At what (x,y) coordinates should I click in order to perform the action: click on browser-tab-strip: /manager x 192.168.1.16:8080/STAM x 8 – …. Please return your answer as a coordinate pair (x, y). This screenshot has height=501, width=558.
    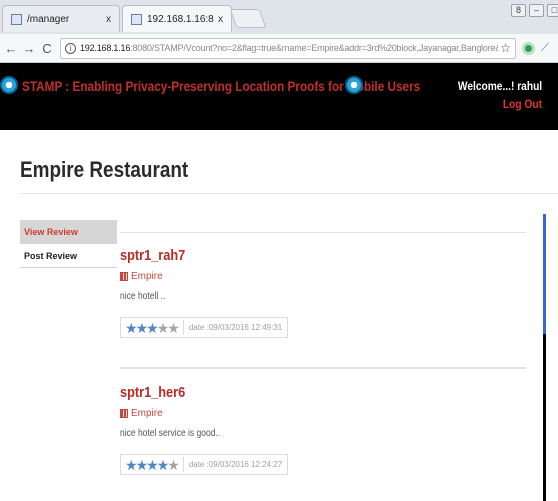
    Looking at the image, I should click on (279, 17).